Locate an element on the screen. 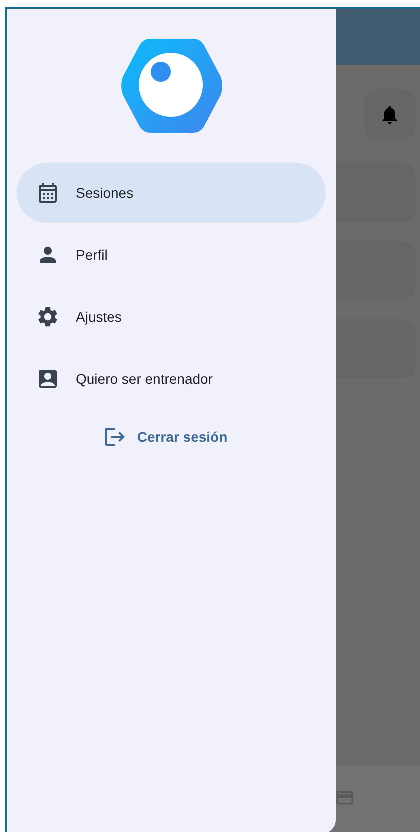 Image resolution: width=420 pixels, height=832 pixels. logout-icon is located at coordinates (115, 437).